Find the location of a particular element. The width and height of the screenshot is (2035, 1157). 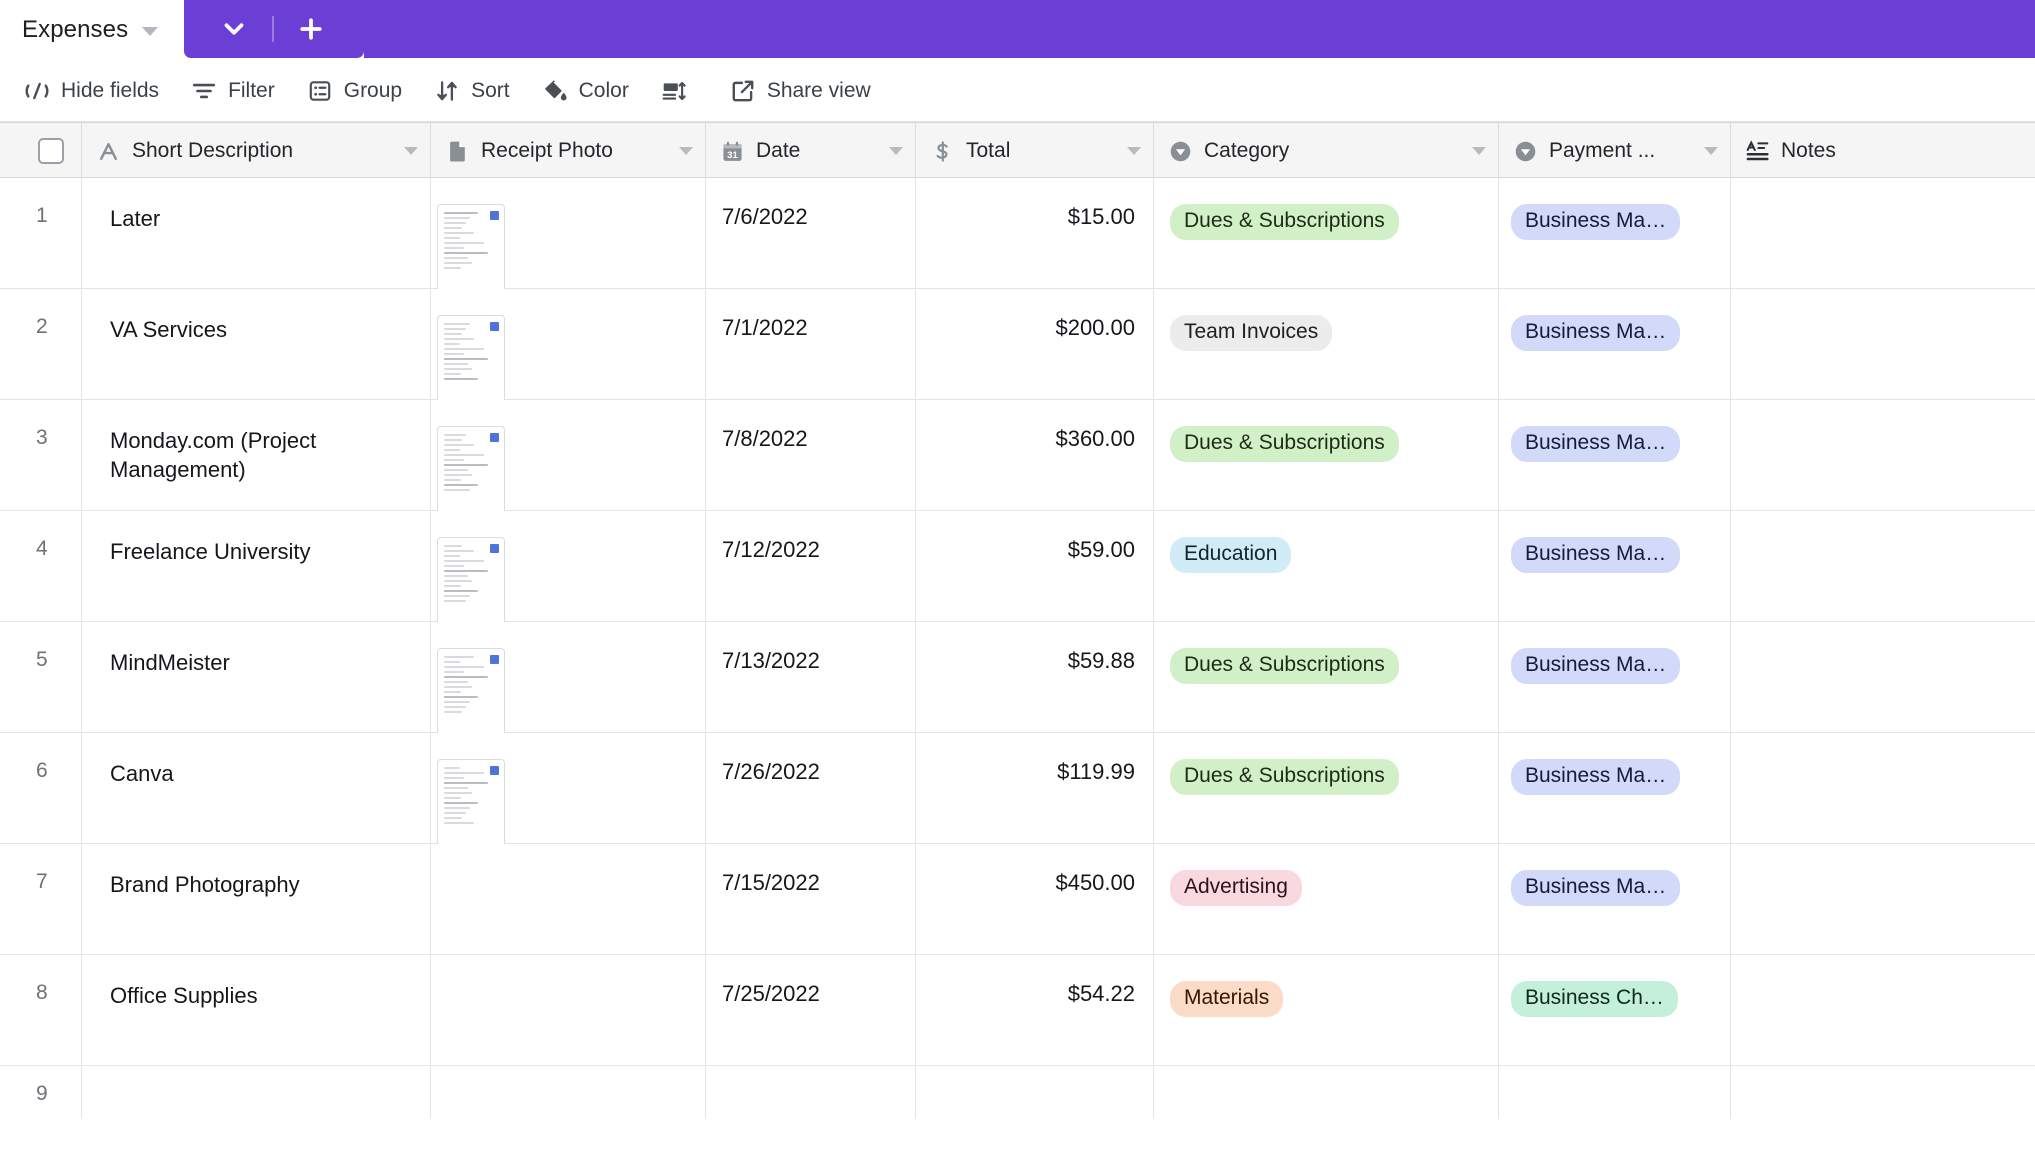

column-header-total: Total is located at coordinates (1035, 151).